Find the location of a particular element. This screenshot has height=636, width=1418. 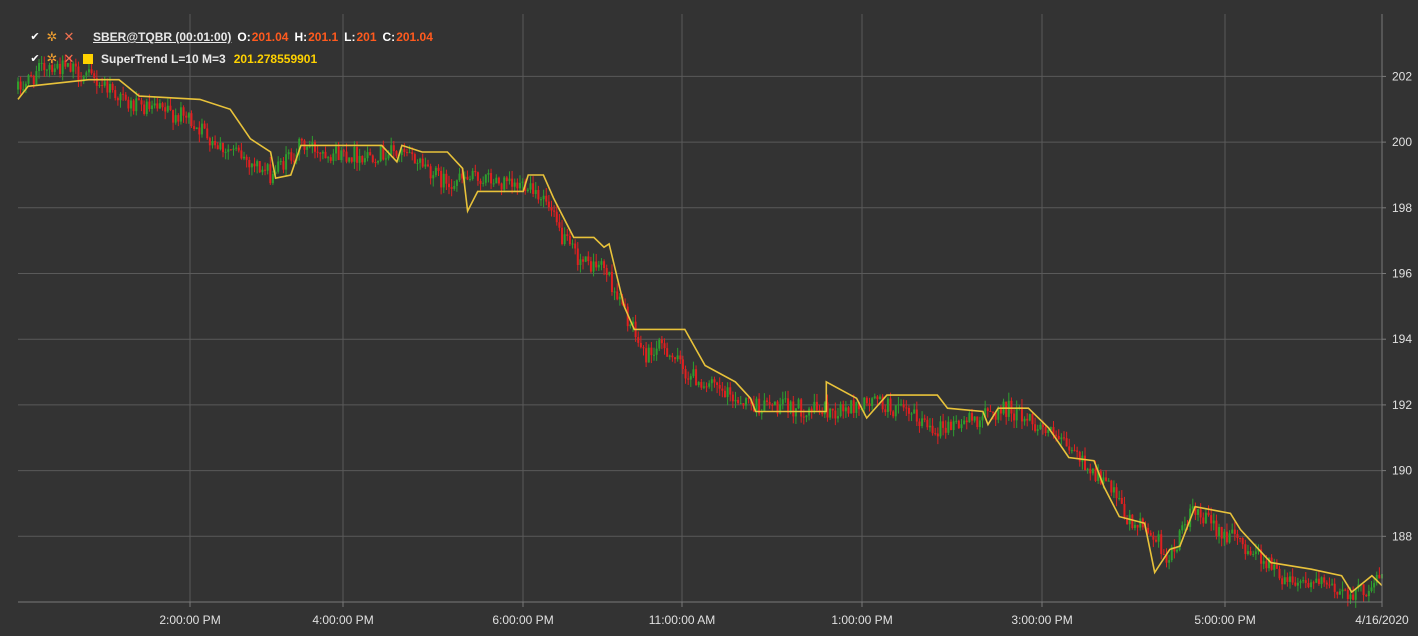

series-label: SBER@TQBR (00:01:00) is located at coordinates (162, 37).